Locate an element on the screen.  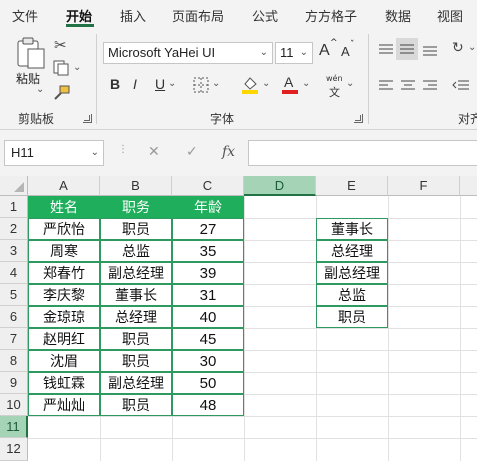
row-header-4: 4 is located at coordinates (14, 273).